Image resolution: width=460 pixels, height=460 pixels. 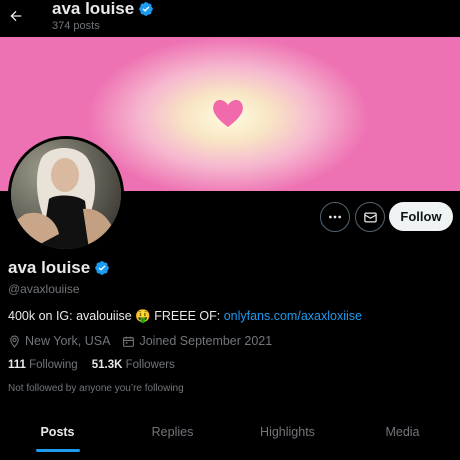 I want to click on header-title: ava louise, so click(x=93, y=9).